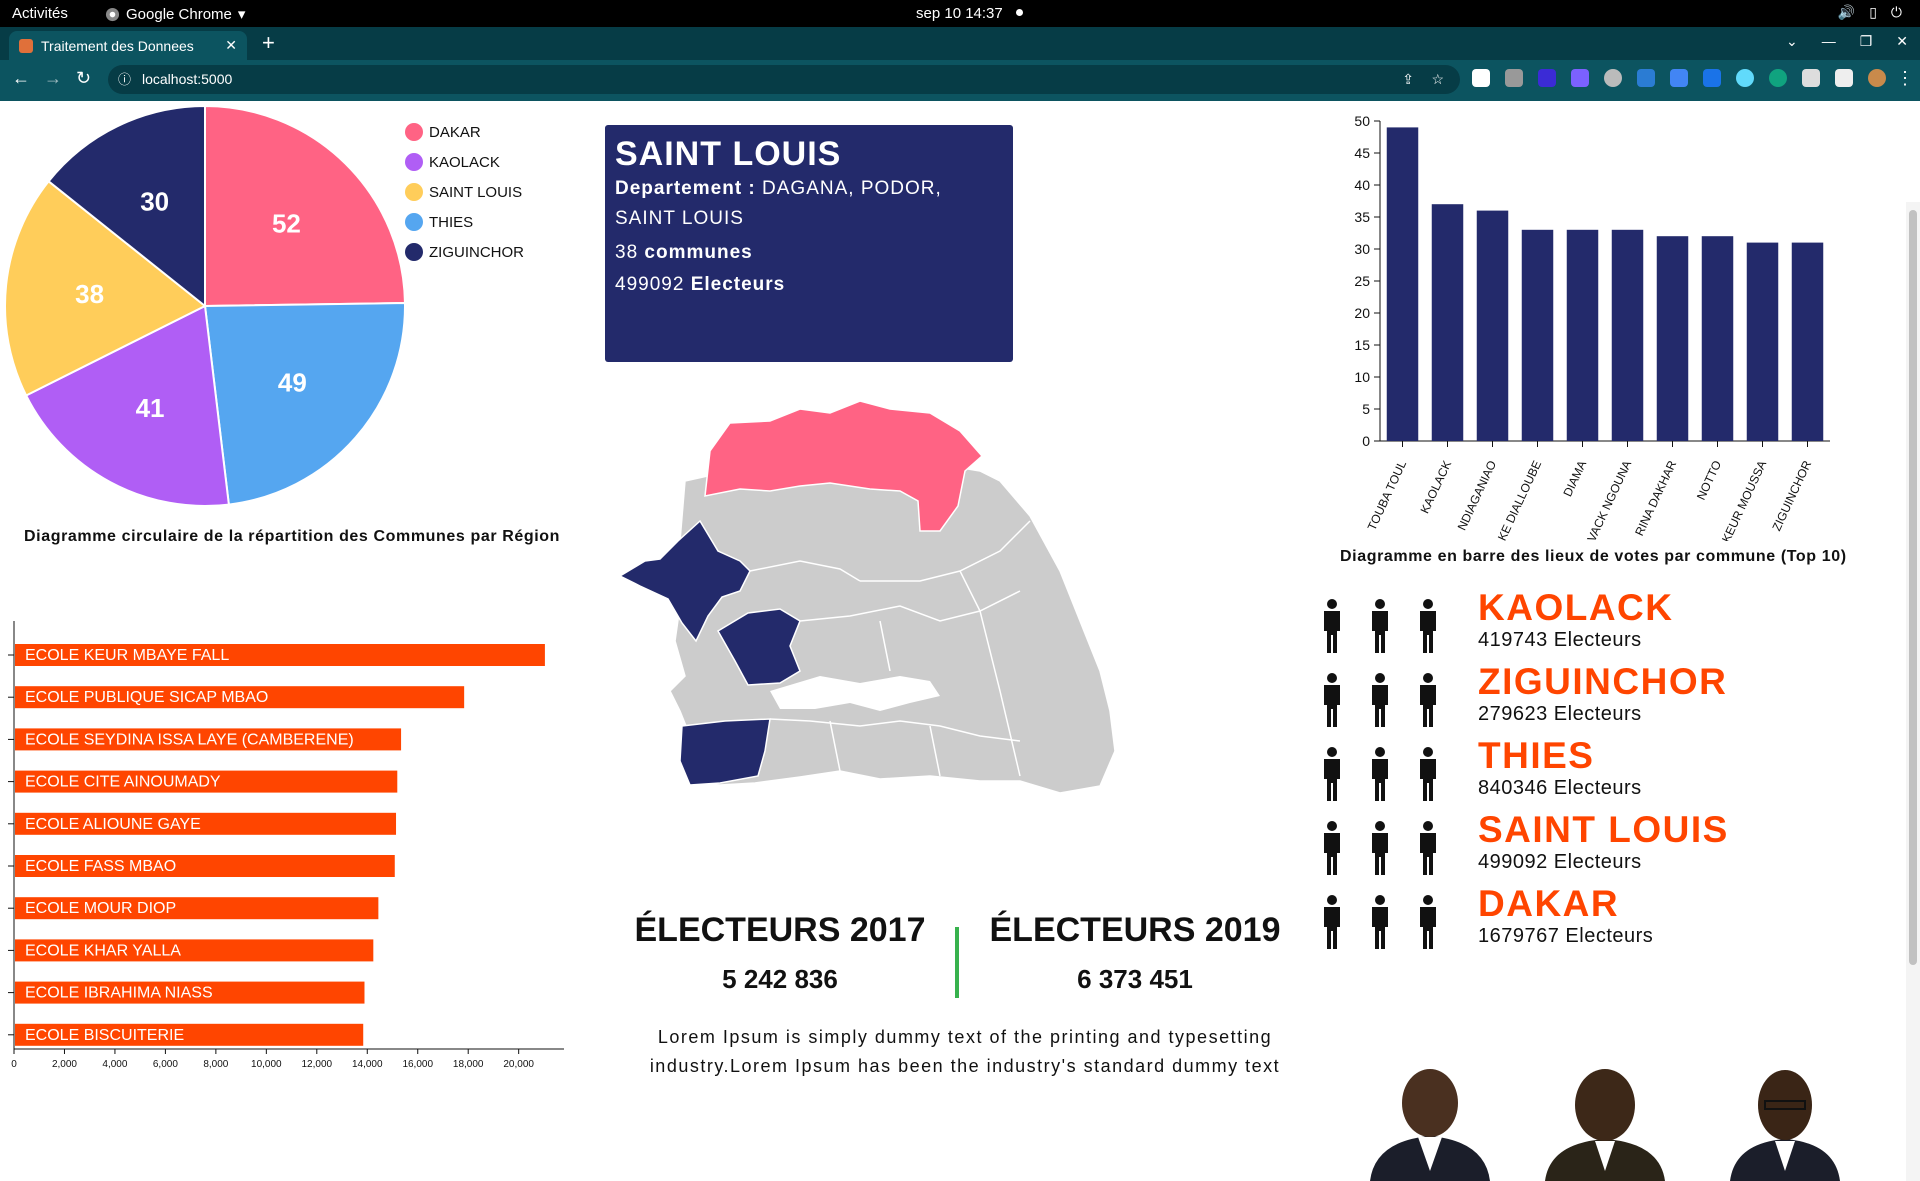 The height and width of the screenshot is (1181, 1920). Describe the element at coordinates (867, 597) in the screenshot. I see `senegal-map` at that location.